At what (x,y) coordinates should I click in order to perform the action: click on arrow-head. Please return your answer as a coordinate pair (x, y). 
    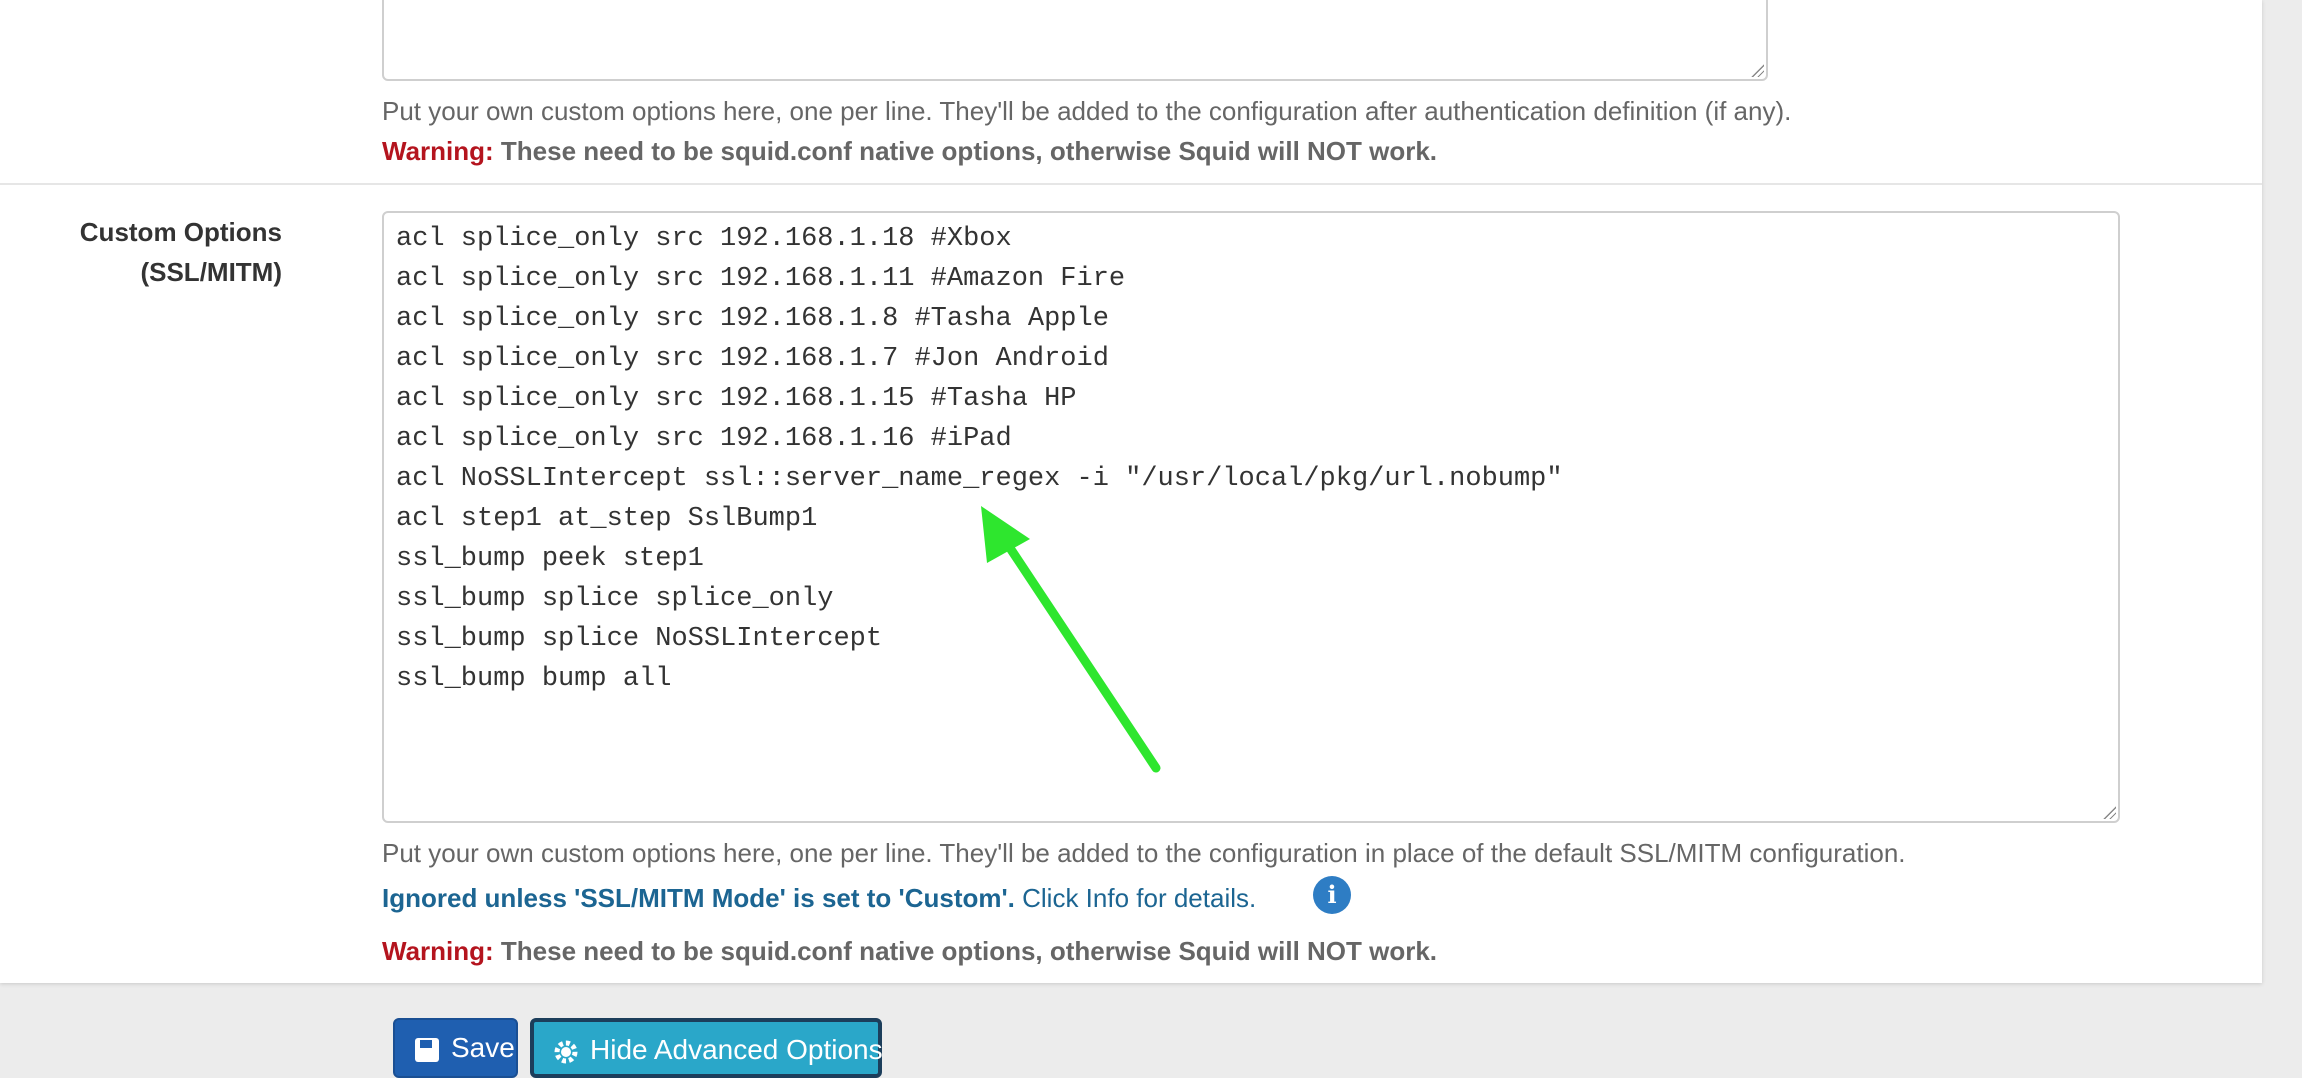
    Looking at the image, I should click on (1005, 534).